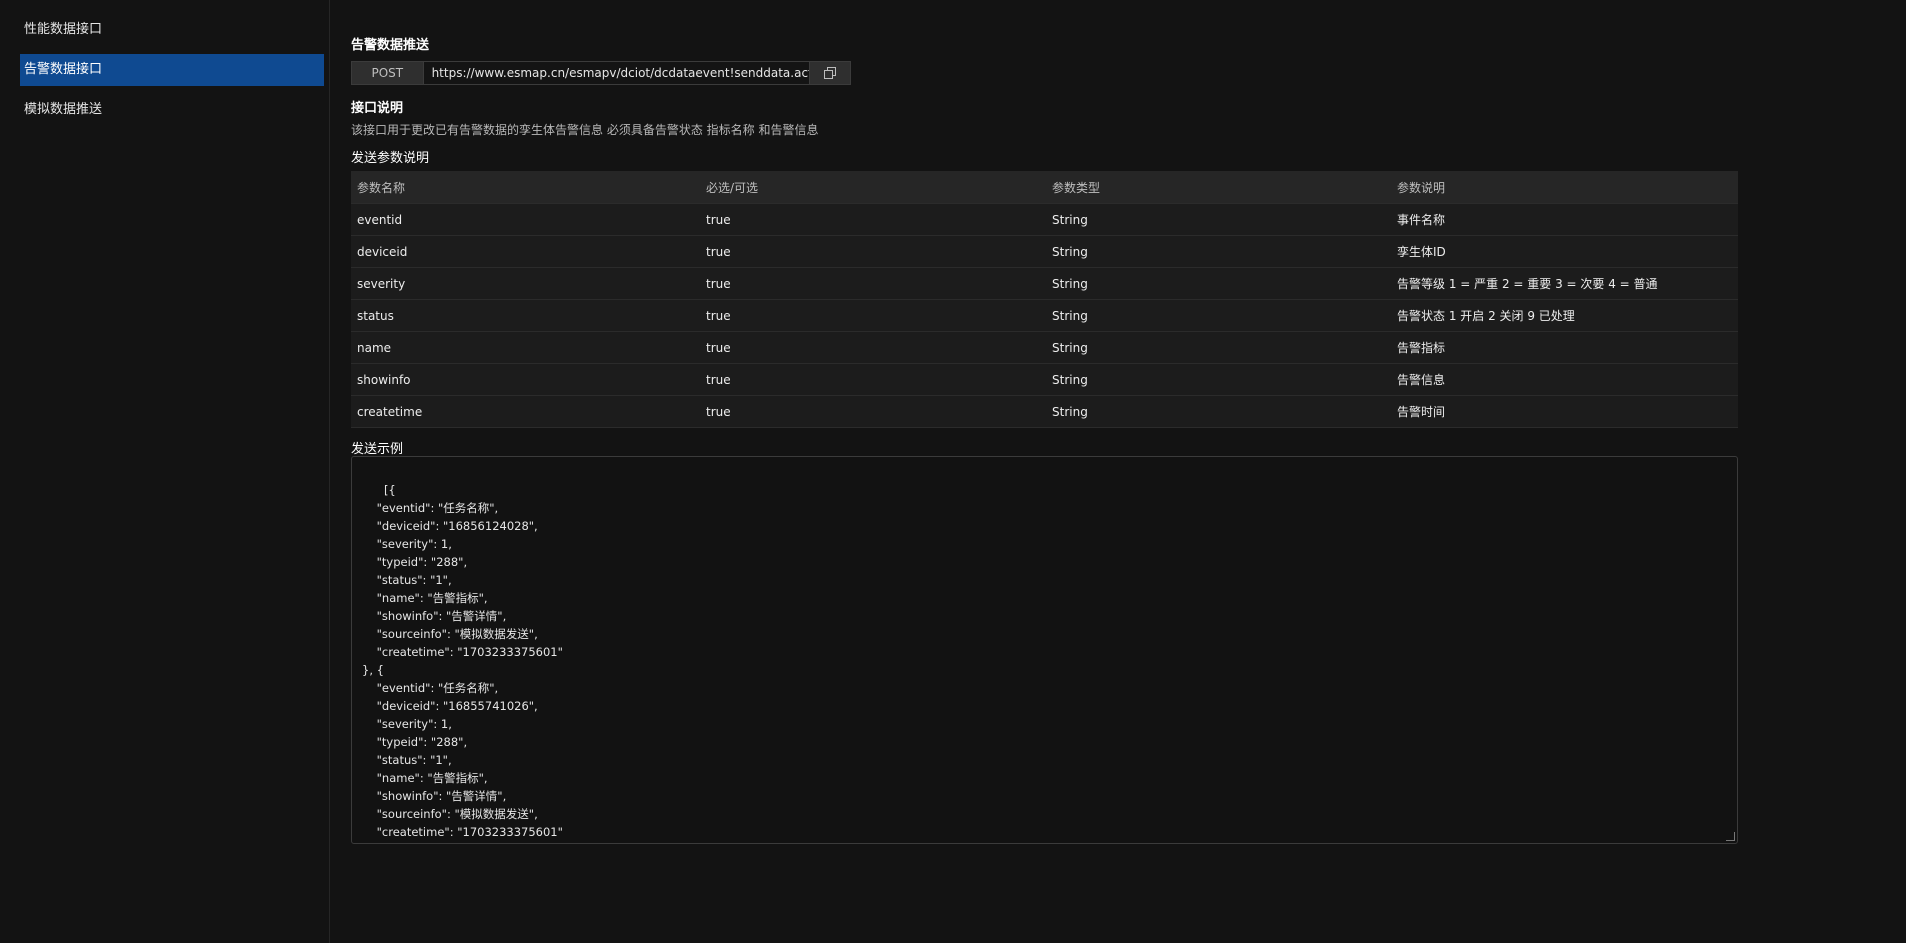  I want to click on cell-param-name: eventid, so click(525, 219).